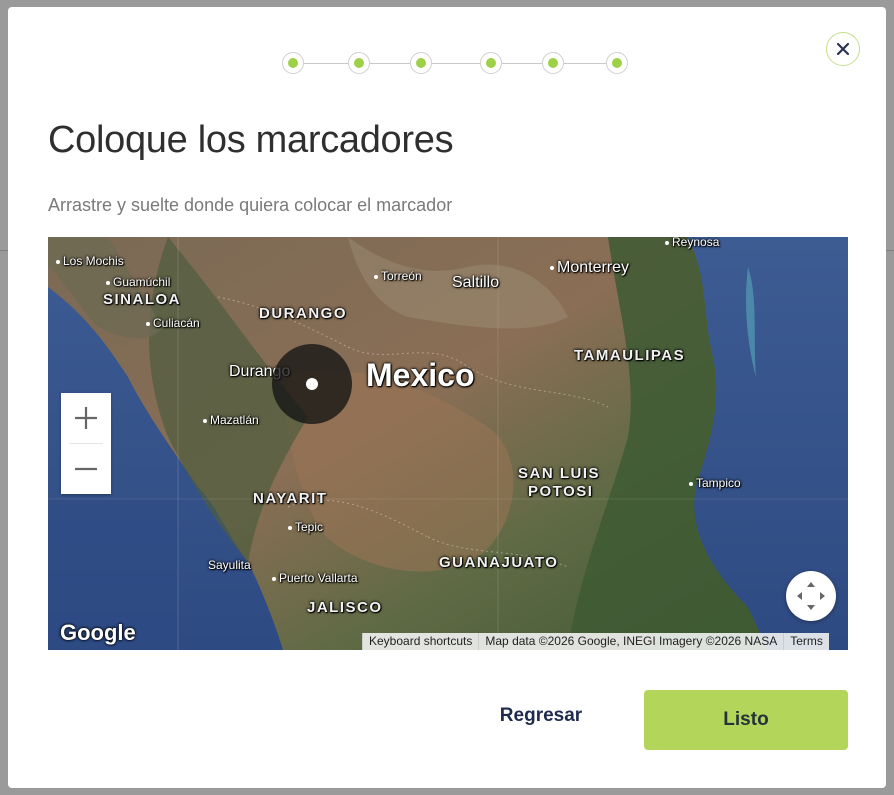 This screenshot has width=894, height=795. I want to click on city-label: Tampico, so click(715, 483).